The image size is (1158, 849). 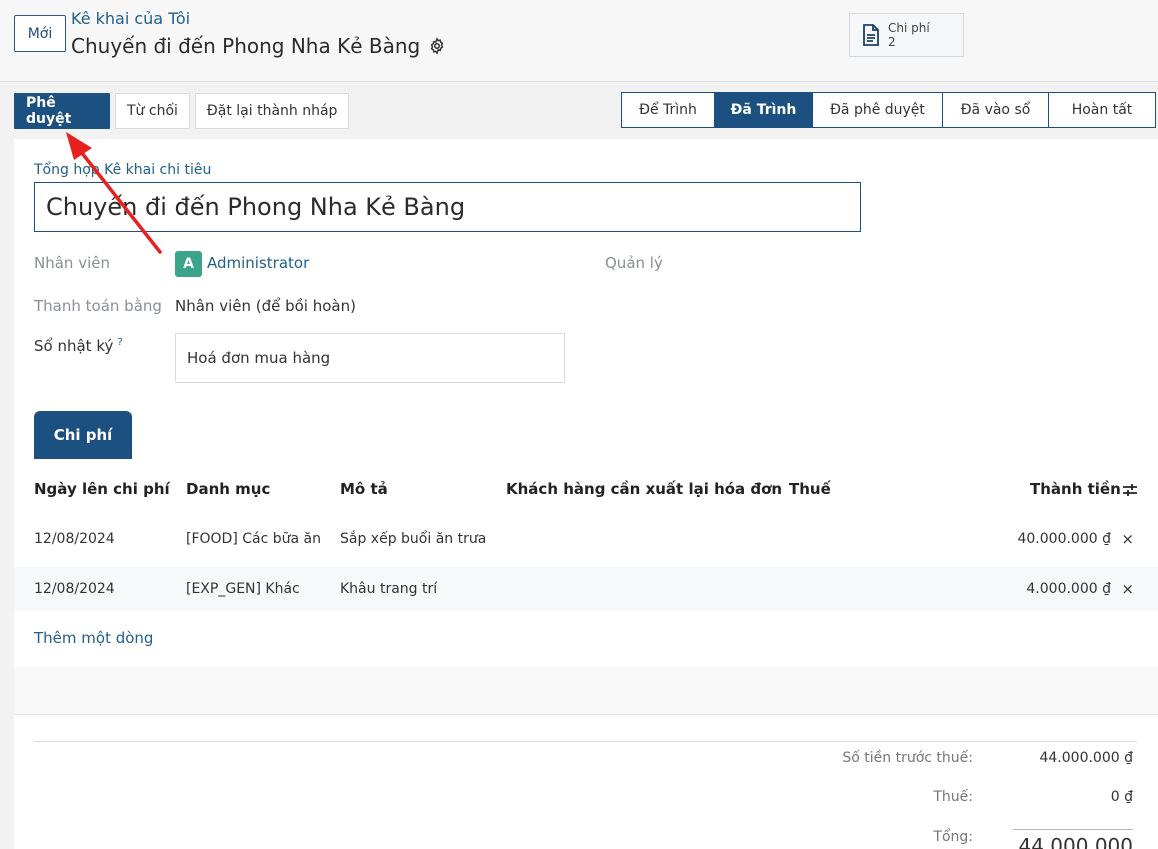 What do you see at coordinates (668, 110) in the screenshot?
I see `stage-to-submit: Để Trình` at bounding box center [668, 110].